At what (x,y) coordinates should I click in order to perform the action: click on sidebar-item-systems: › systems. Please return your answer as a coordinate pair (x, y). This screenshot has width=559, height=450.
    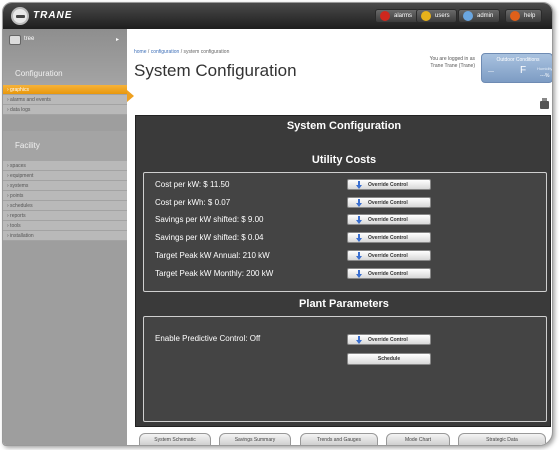
    Looking at the image, I should click on (65, 186).